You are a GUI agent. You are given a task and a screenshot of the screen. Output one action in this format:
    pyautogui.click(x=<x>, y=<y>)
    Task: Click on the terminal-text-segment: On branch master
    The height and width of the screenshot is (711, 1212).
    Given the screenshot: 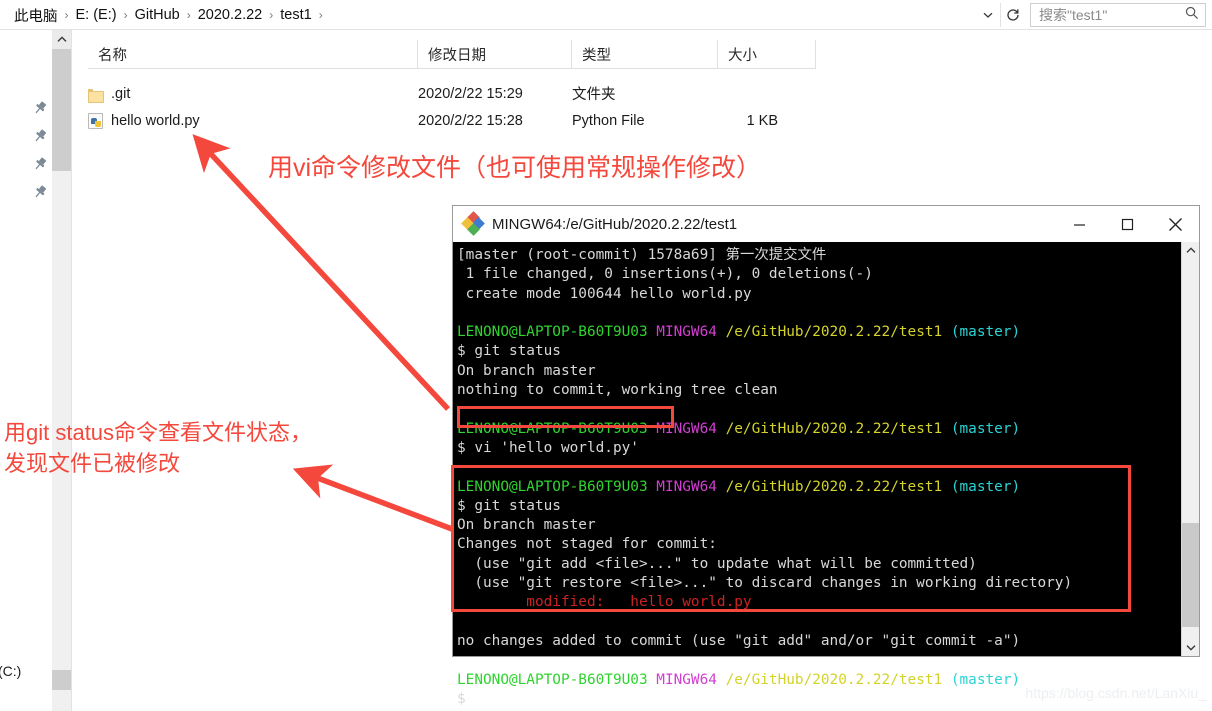 What is the action you would take?
    pyautogui.click(x=526, y=370)
    